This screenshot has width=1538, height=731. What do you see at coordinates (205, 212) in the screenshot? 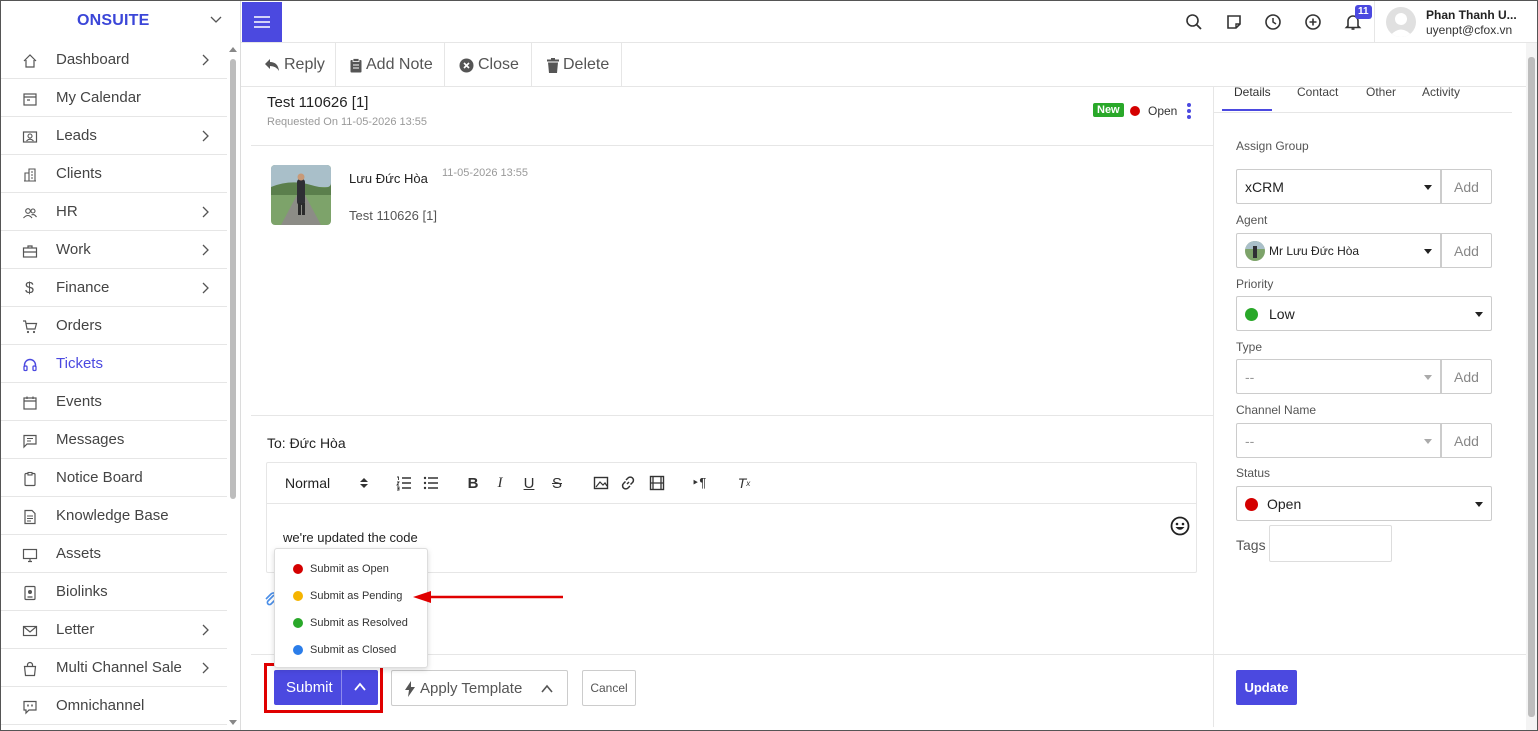
I see `chevron-right-icon` at bounding box center [205, 212].